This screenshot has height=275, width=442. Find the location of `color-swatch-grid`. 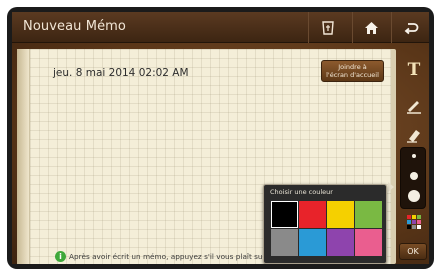

color-swatch-grid is located at coordinates (326, 229).